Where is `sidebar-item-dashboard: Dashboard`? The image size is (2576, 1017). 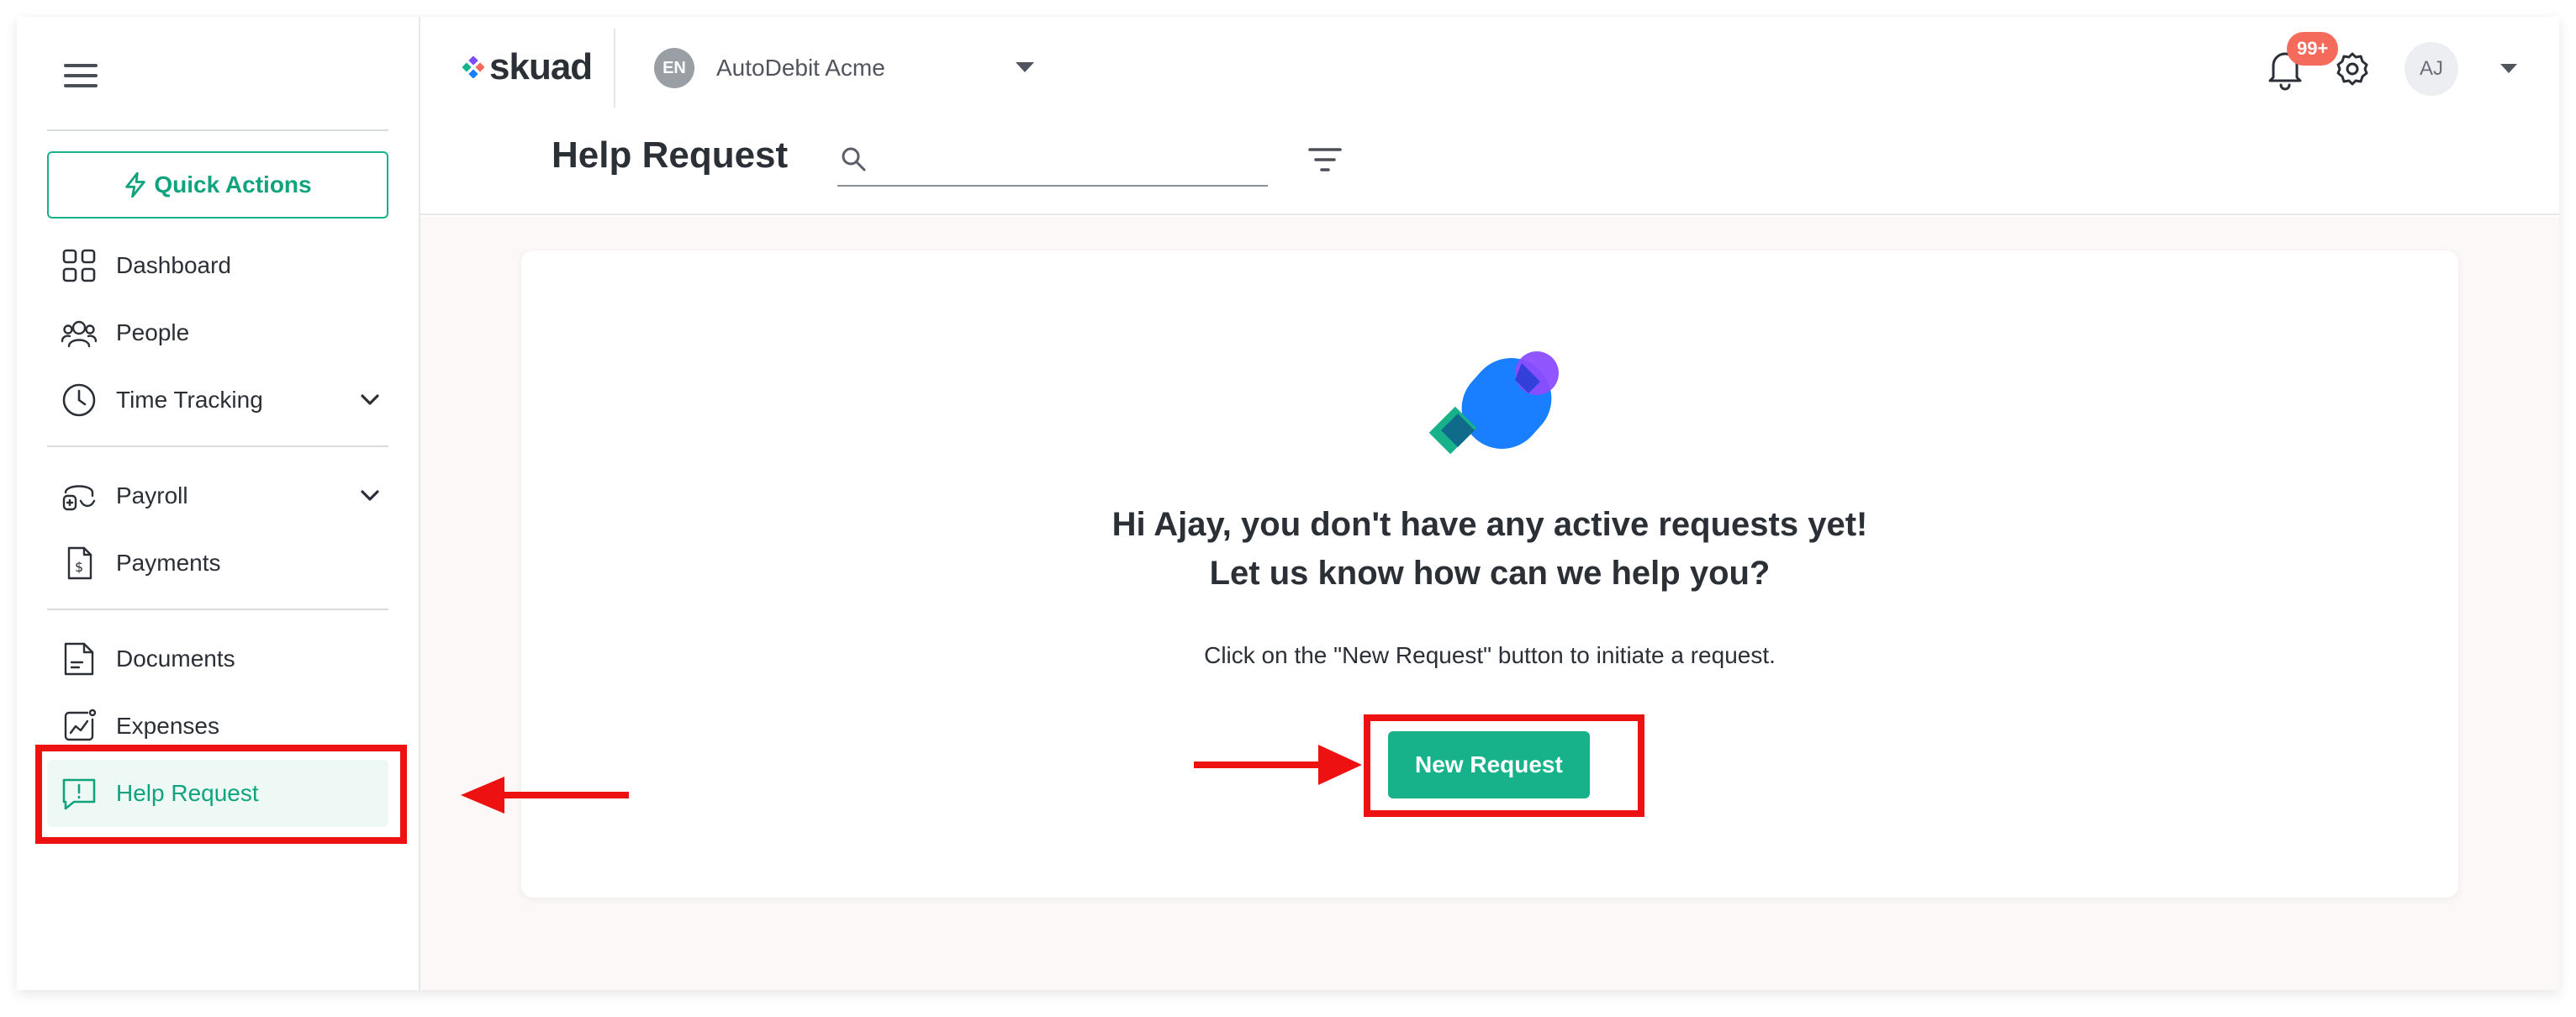 sidebar-item-dashboard: Dashboard is located at coordinates (218, 265).